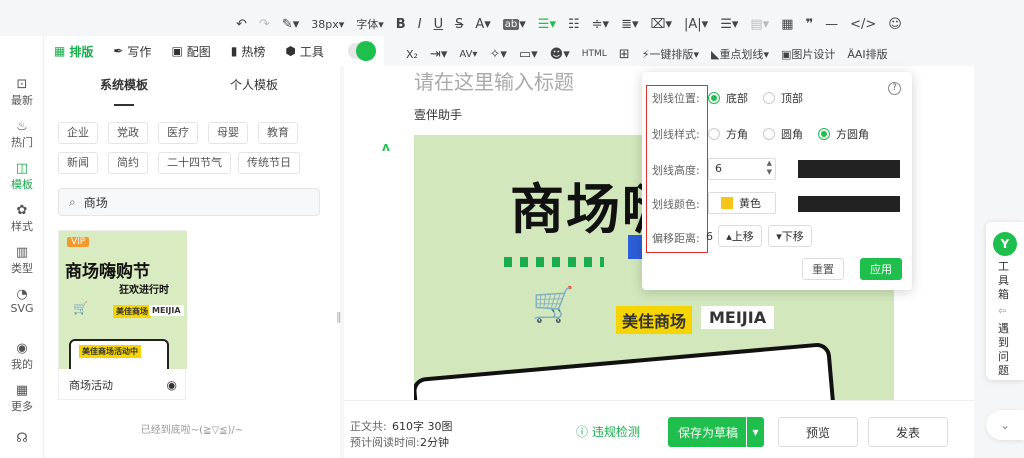  Describe the element at coordinates (728, 134) in the screenshot. I see `style-square-radio: 方角` at that location.